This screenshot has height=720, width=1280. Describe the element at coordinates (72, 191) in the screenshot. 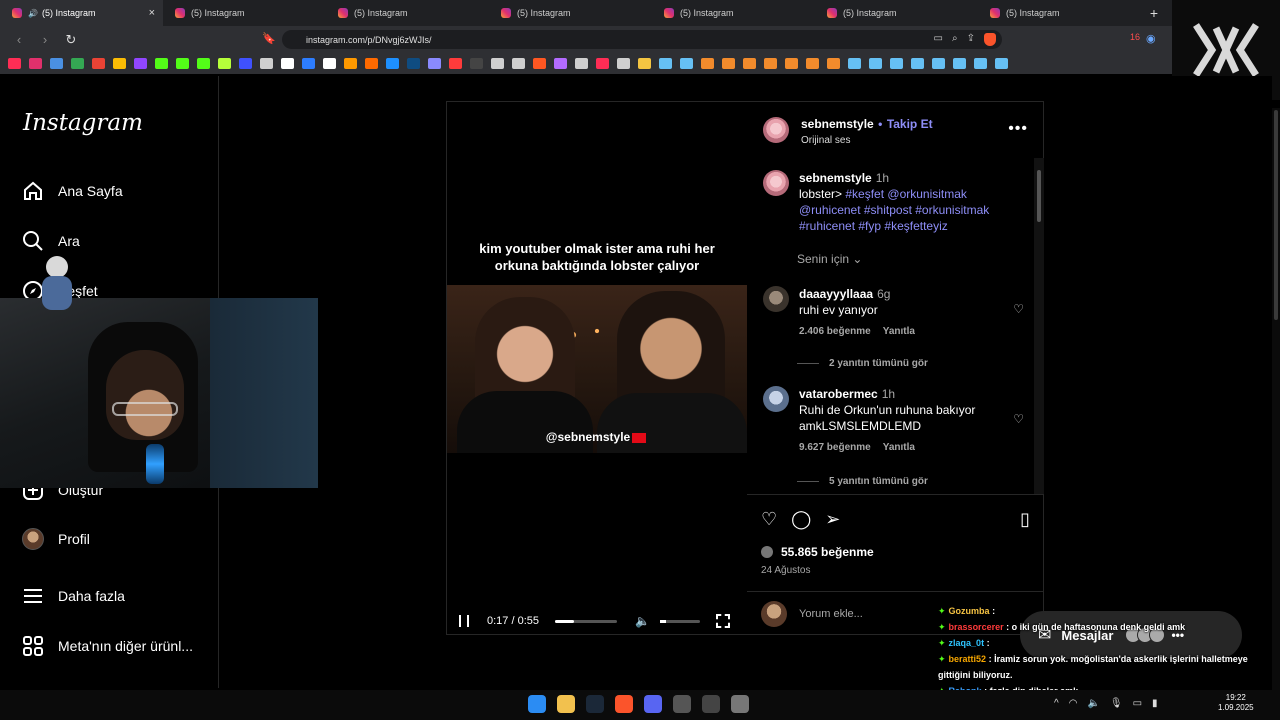

I see `sidebar-item-home: Ana Sayfa` at that location.